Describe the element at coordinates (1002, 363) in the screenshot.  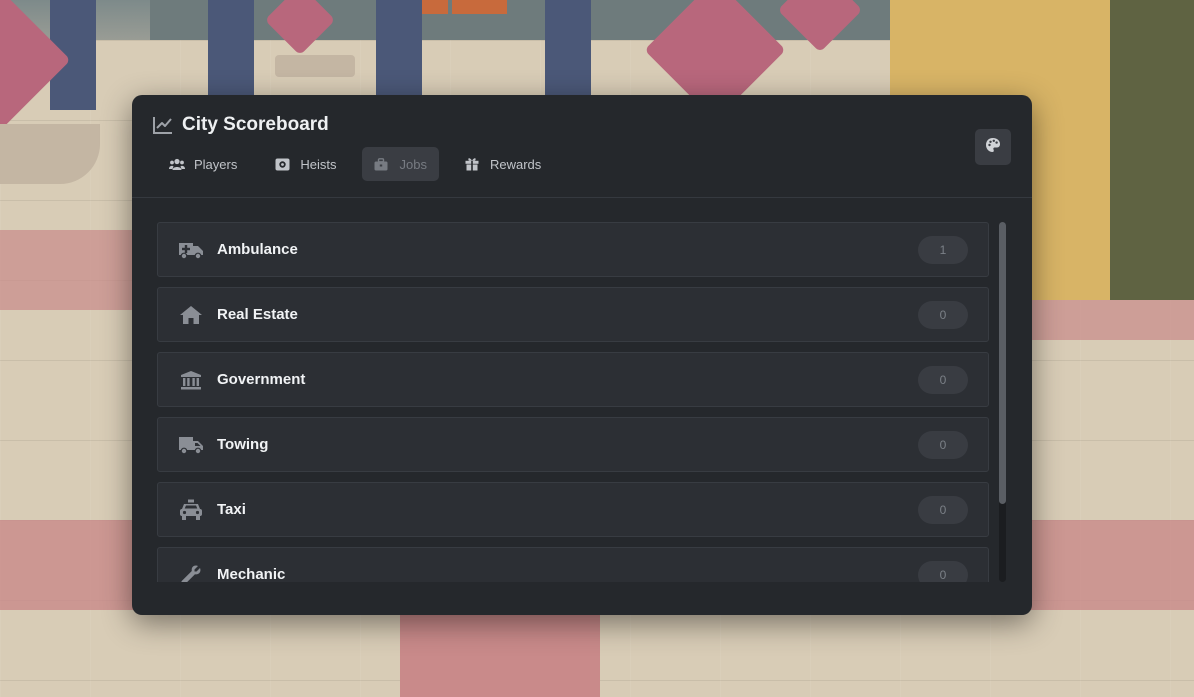
I see `scrollbar-thumb` at that location.